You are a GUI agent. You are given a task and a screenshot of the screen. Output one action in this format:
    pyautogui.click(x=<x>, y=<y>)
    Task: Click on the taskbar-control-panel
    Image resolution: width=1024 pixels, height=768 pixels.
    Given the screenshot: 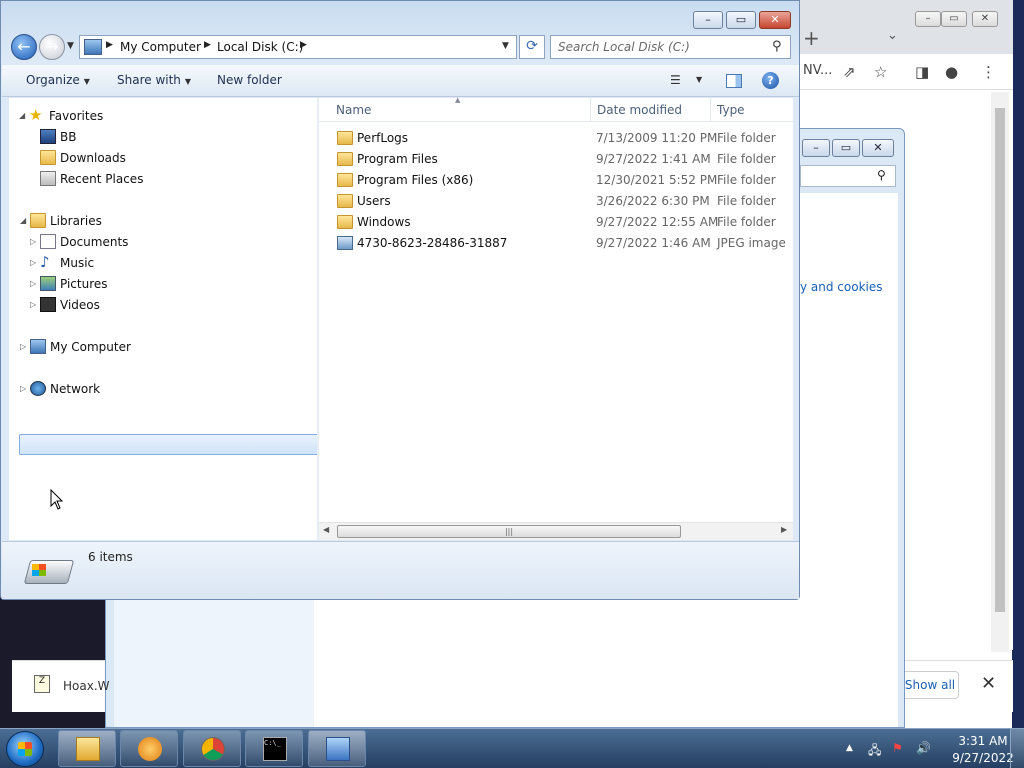 What is the action you would take?
    pyautogui.click(x=337, y=748)
    